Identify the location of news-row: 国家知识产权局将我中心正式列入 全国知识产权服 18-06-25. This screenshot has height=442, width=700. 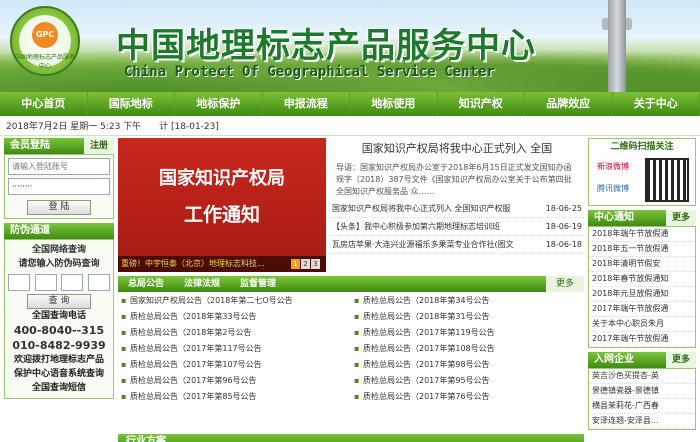
(457, 209).